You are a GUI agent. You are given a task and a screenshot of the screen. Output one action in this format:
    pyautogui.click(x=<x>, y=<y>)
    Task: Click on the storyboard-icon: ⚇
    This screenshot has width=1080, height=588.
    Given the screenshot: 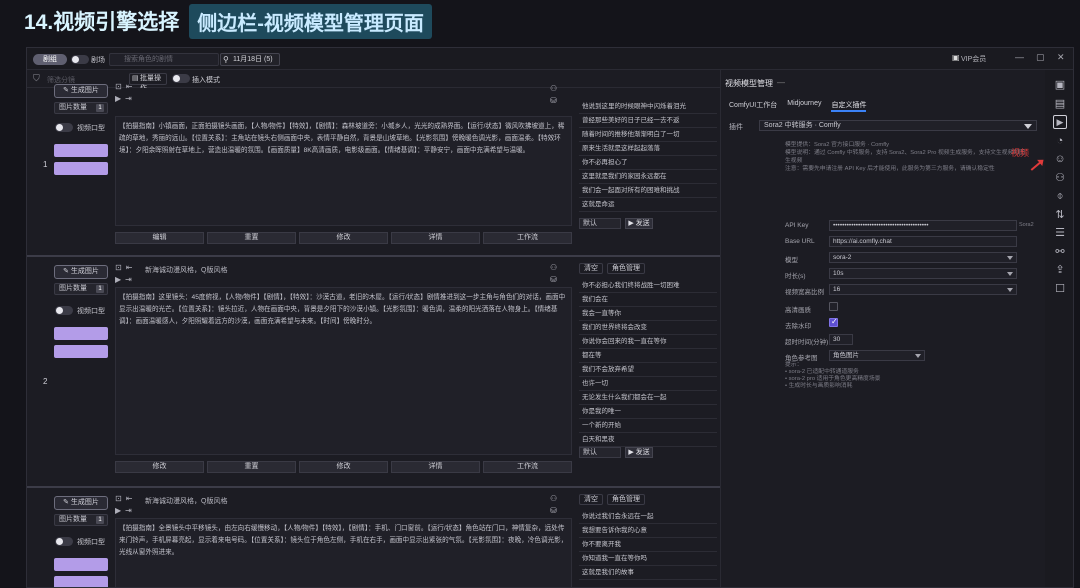 What is the action you would take?
    pyautogui.click(x=1060, y=178)
    